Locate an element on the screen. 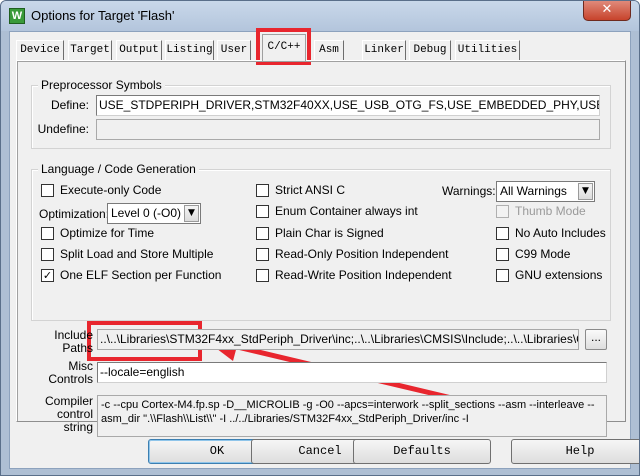 This screenshot has height=476, width=640. misc-controls-input: --locale=english is located at coordinates (352, 372).